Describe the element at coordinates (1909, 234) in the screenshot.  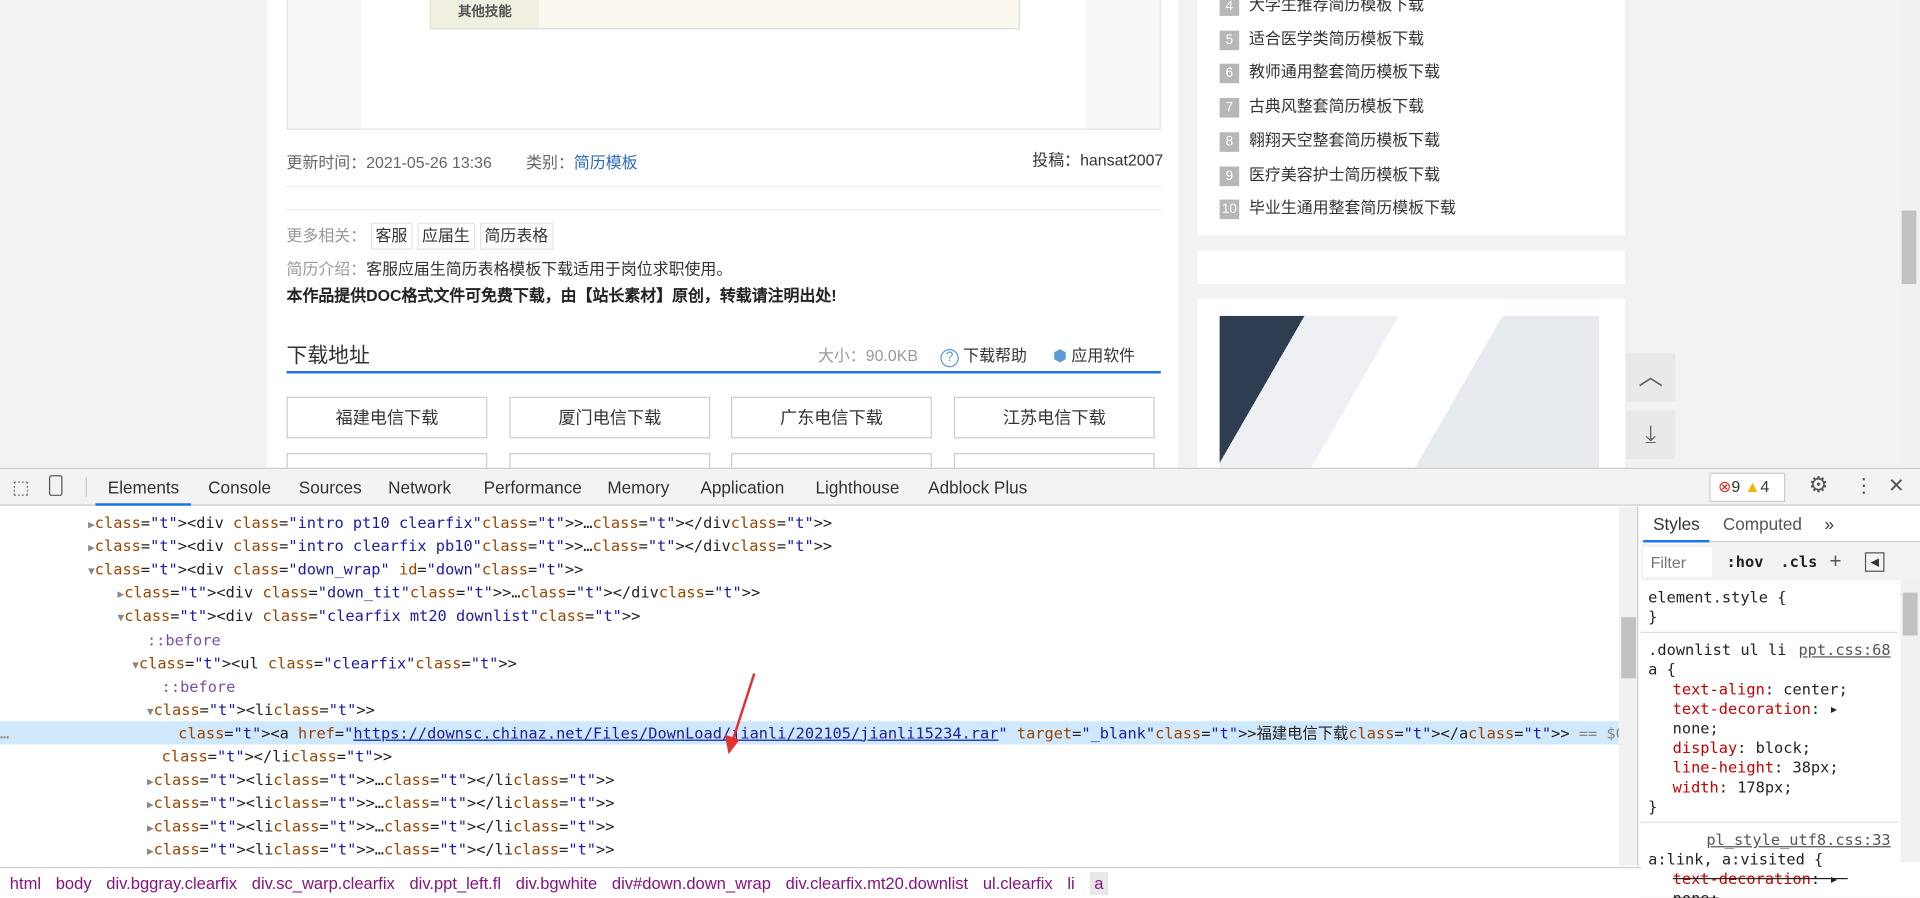
I see `page-scrollbar` at that location.